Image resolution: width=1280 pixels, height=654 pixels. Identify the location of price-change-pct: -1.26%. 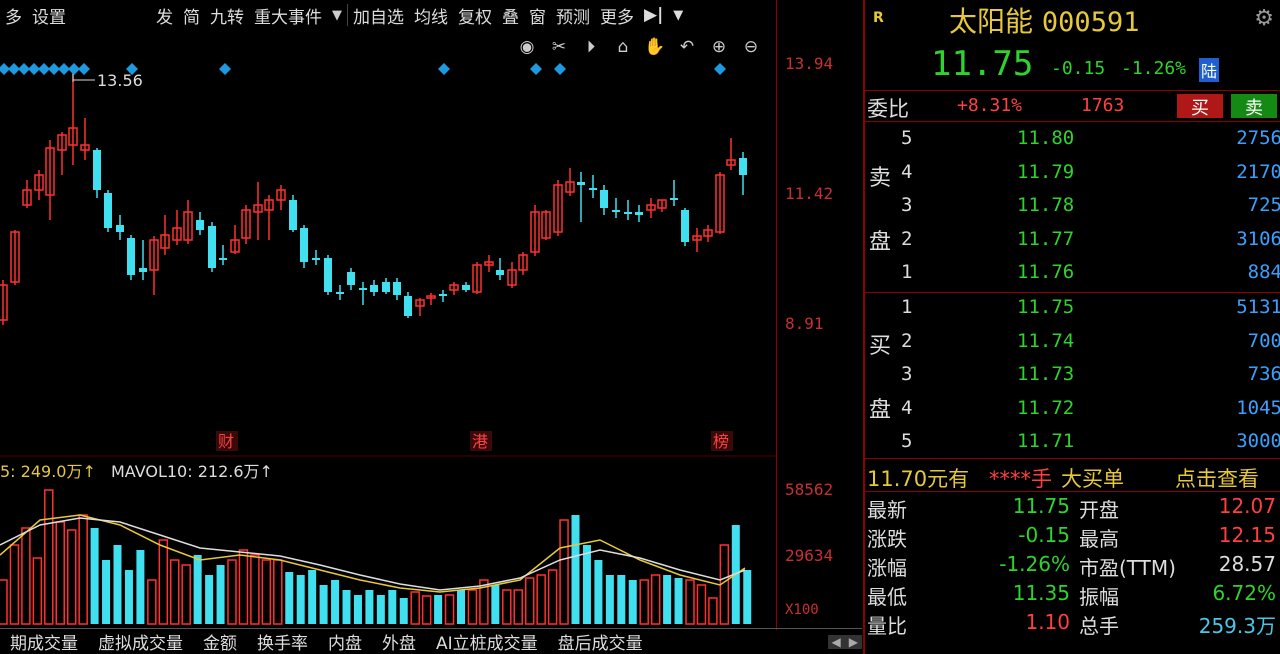
(1154, 68).